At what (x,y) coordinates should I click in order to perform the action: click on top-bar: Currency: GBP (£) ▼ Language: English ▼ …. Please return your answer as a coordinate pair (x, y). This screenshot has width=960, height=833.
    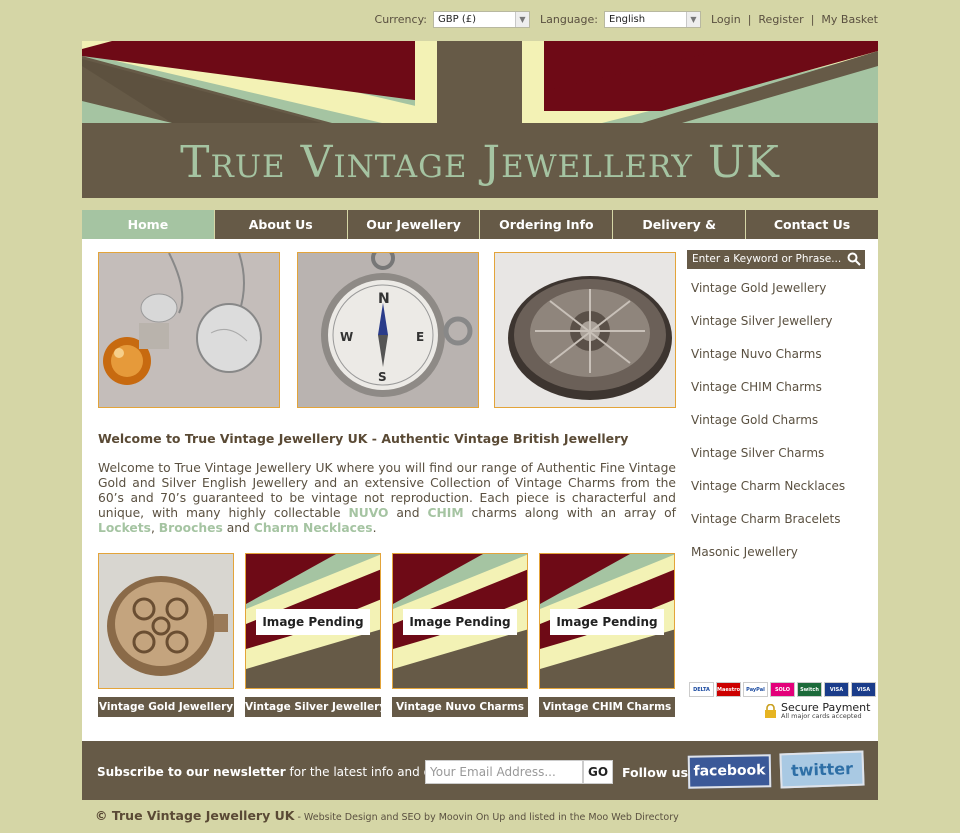
    Looking at the image, I should click on (626, 19).